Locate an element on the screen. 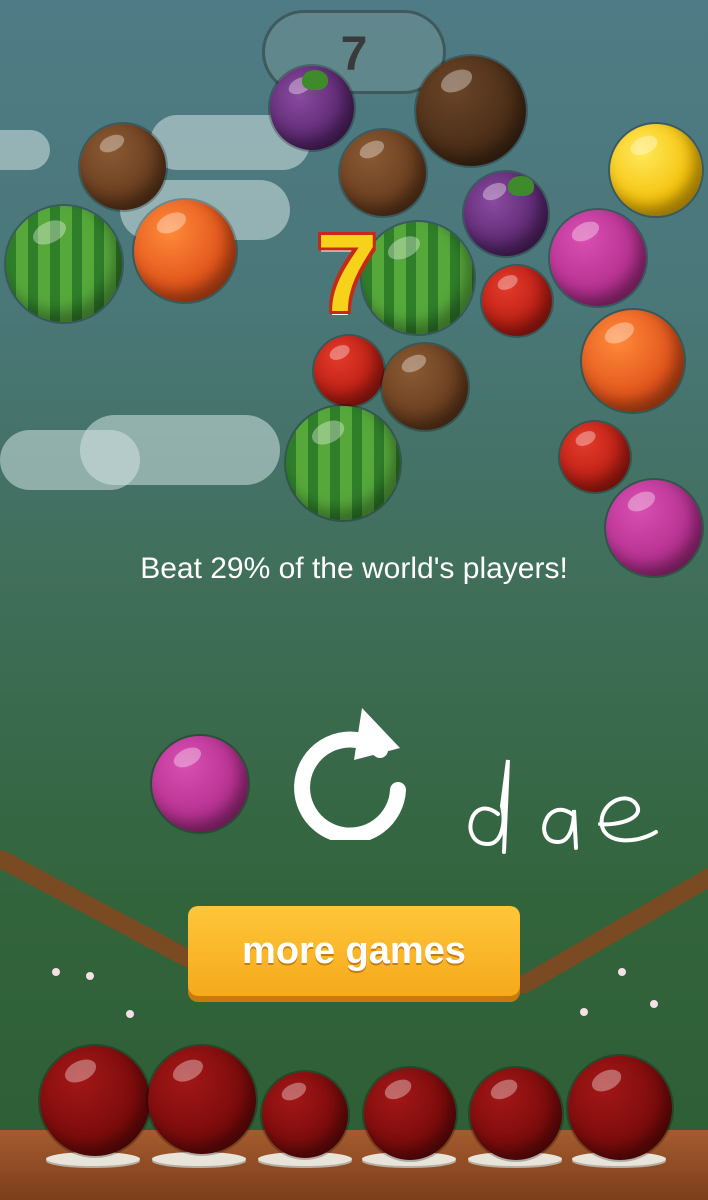 The image size is (708, 1200). next-fruit is located at coordinates (200, 784).